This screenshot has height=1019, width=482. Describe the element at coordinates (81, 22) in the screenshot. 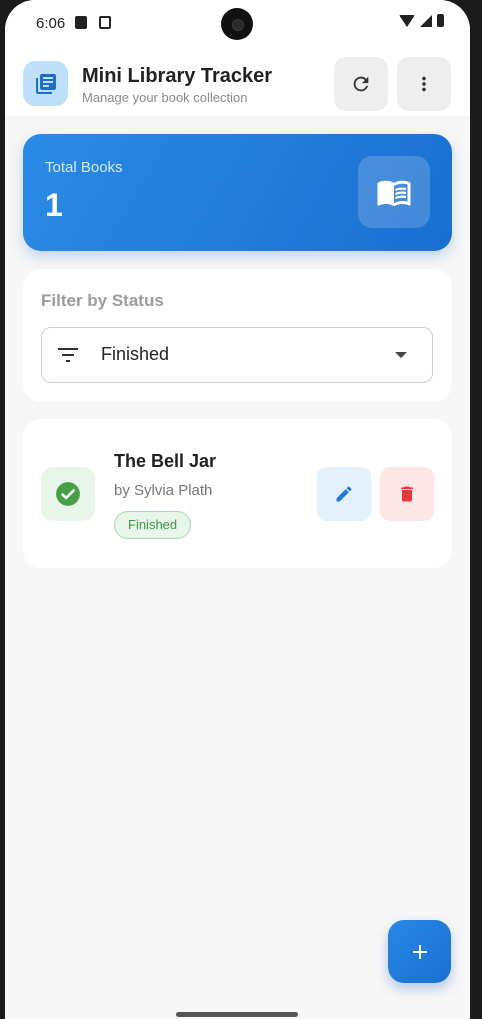

I see `sd-card-icon` at that location.